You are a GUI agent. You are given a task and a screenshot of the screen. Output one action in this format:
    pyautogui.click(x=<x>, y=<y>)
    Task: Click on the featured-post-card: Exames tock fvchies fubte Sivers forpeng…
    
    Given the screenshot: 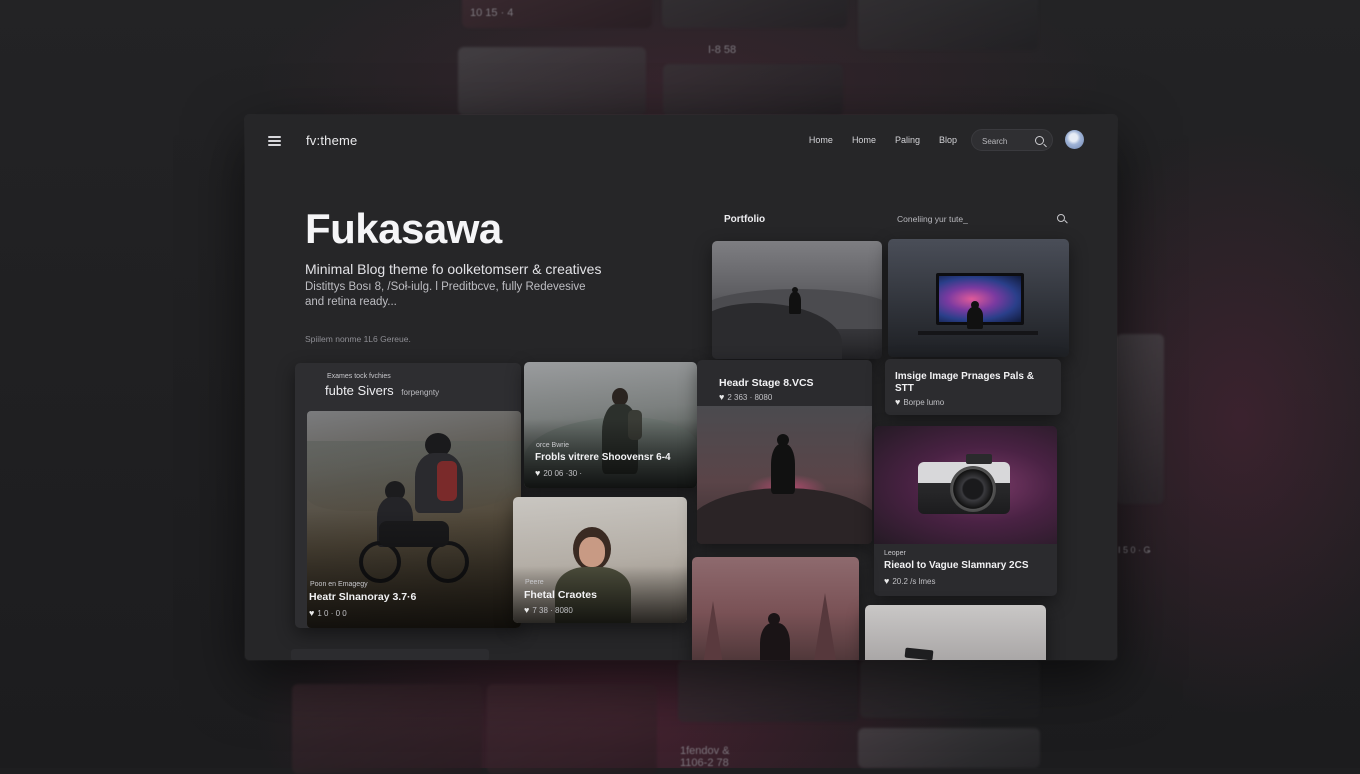 What is the action you would take?
    pyautogui.click(x=408, y=495)
    